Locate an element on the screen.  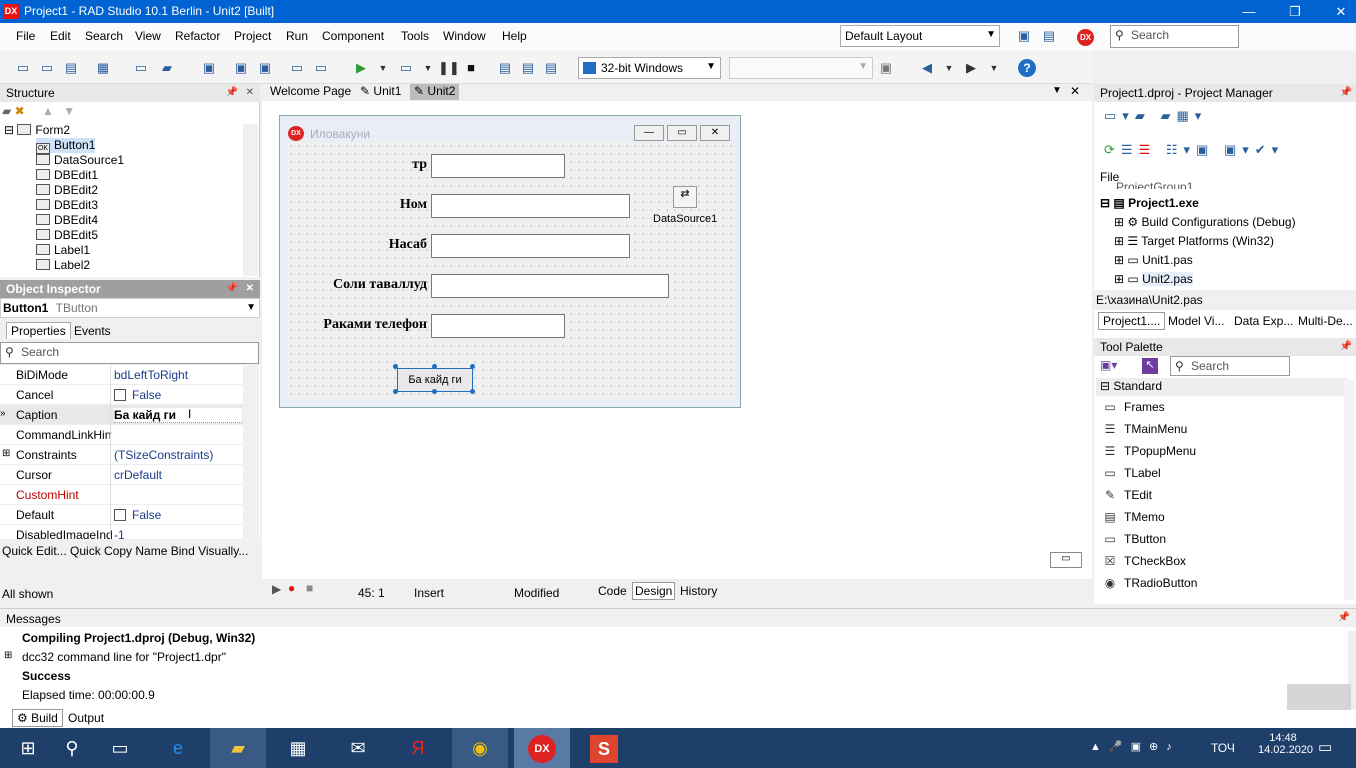
input-language: ТОЧ is located at coordinates (1223, 748).